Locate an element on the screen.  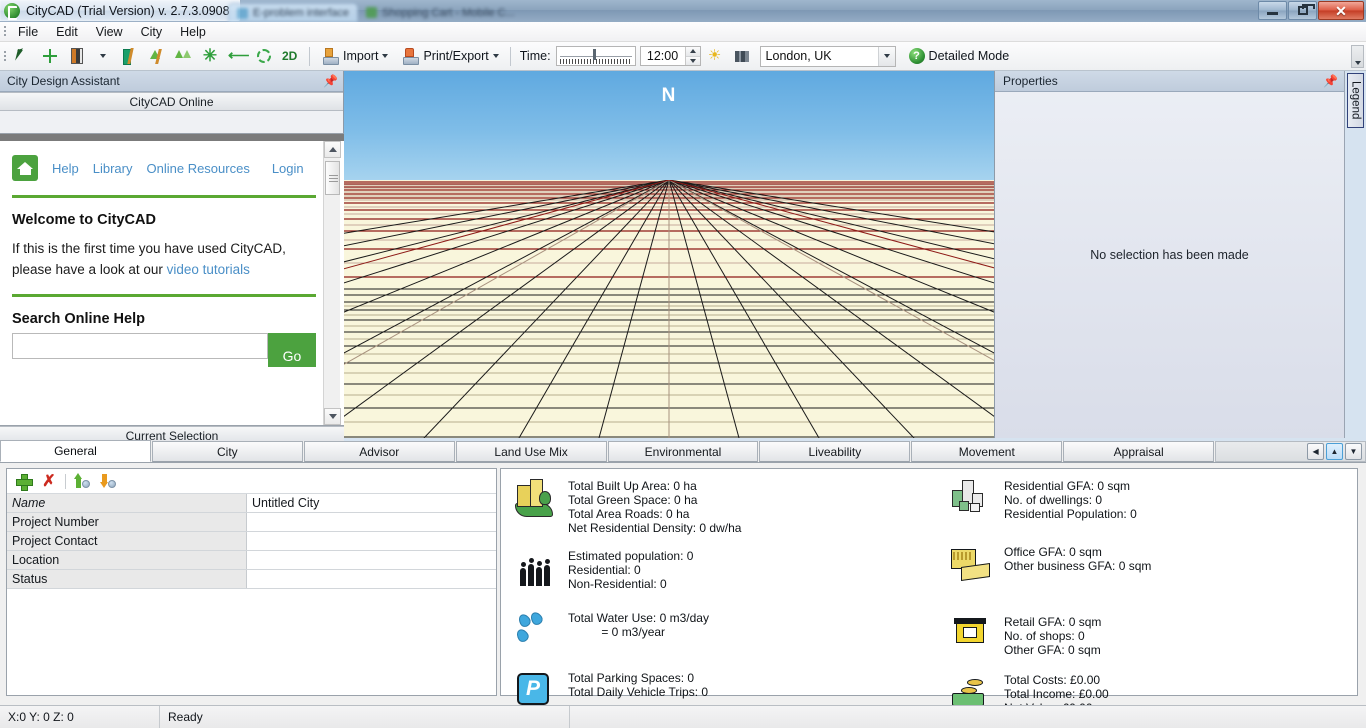
stat-line: Total Daily Vehicle Trips: 0 is located at coordinates (638, 692).